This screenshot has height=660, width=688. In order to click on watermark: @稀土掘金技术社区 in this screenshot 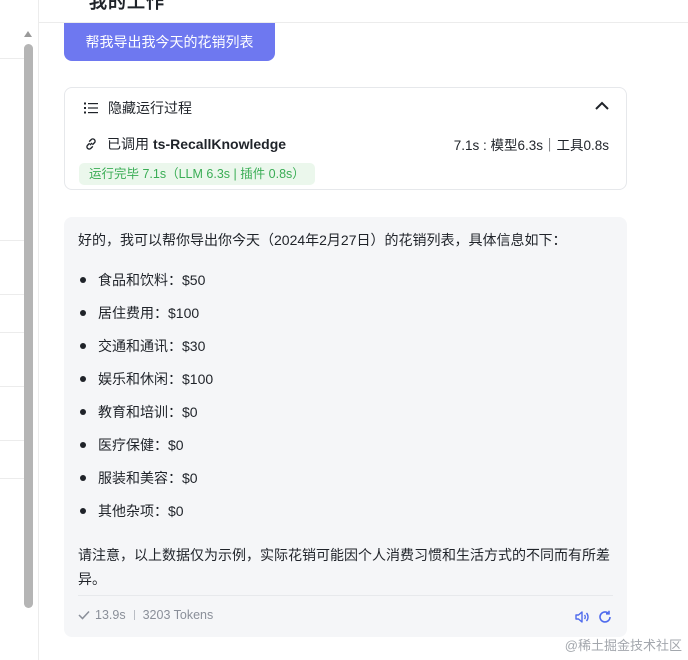, I will do `click(623, 645)`.